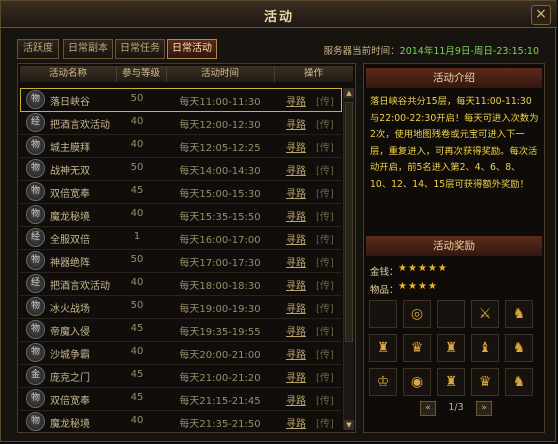  Describe the element at coordinates (181, 307) in the screenshot. I see `table-row: 物冰火战场 50 每天19:00-19:30 寻路 [传]` at that location.